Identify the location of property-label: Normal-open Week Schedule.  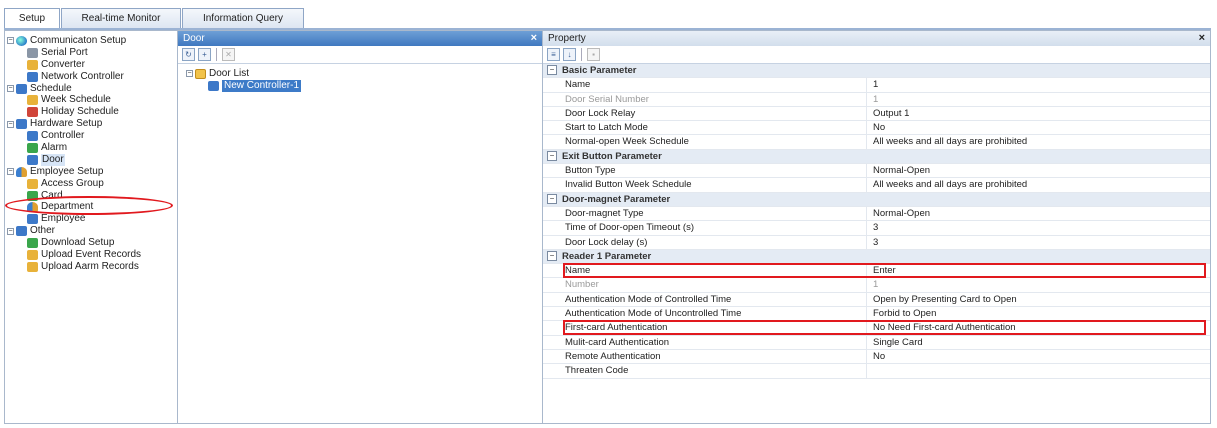
(705, 142).